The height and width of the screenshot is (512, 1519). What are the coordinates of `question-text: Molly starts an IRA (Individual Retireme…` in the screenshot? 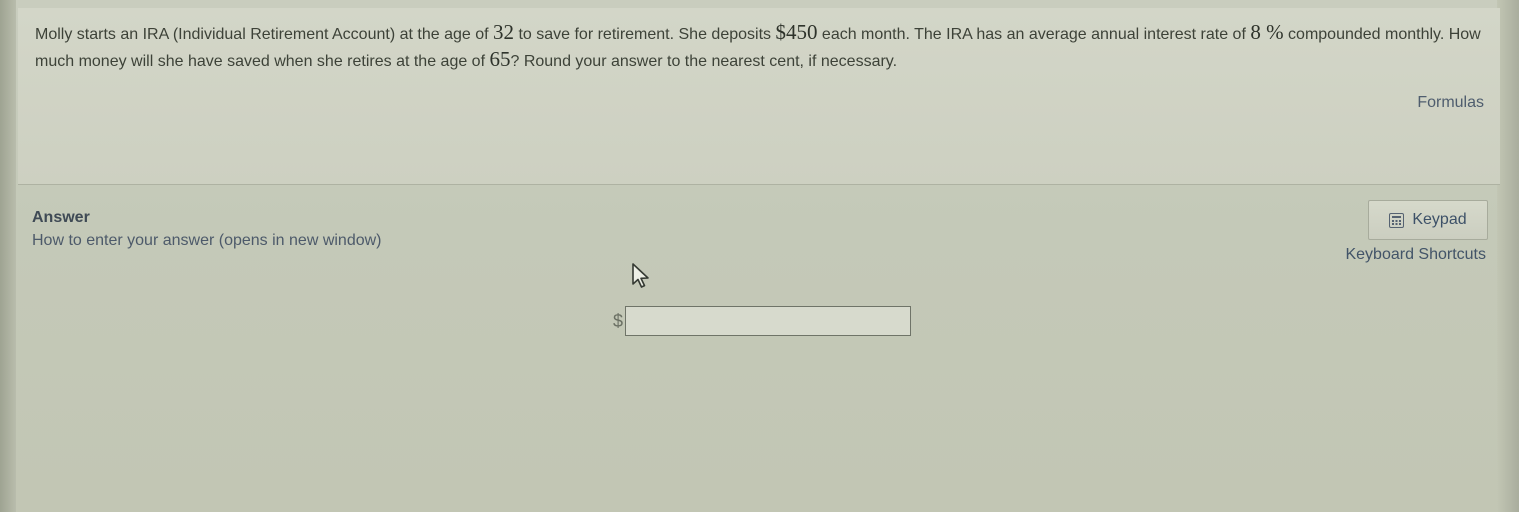 It's located at (760, 47).